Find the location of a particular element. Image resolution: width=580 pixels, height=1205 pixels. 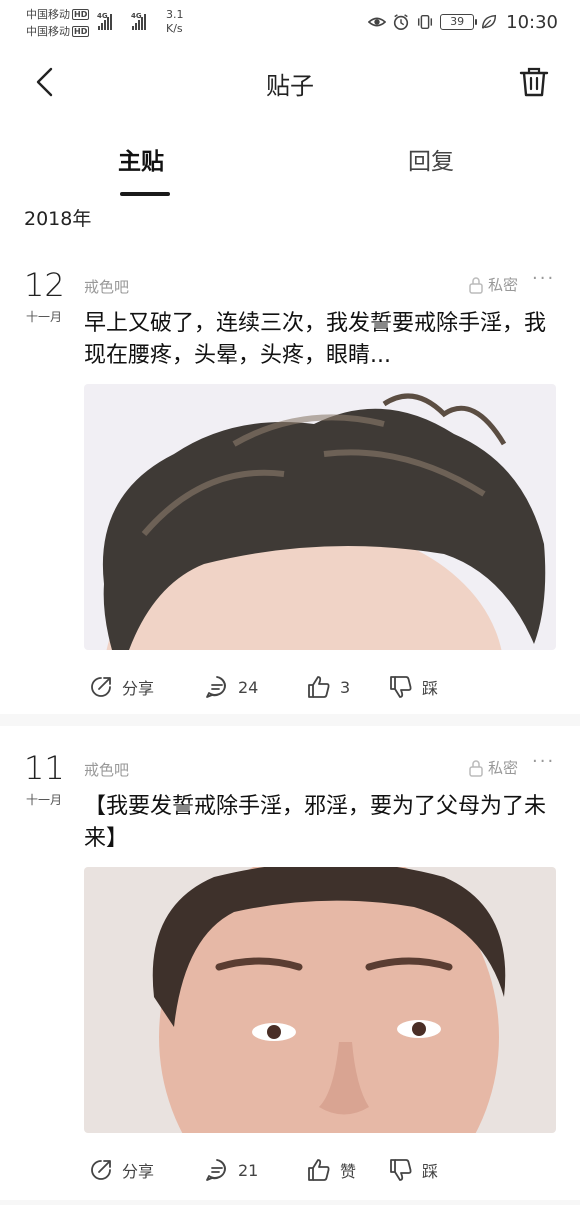

tab-bar: 主贴 回复 is located at coordinates (290, 163).